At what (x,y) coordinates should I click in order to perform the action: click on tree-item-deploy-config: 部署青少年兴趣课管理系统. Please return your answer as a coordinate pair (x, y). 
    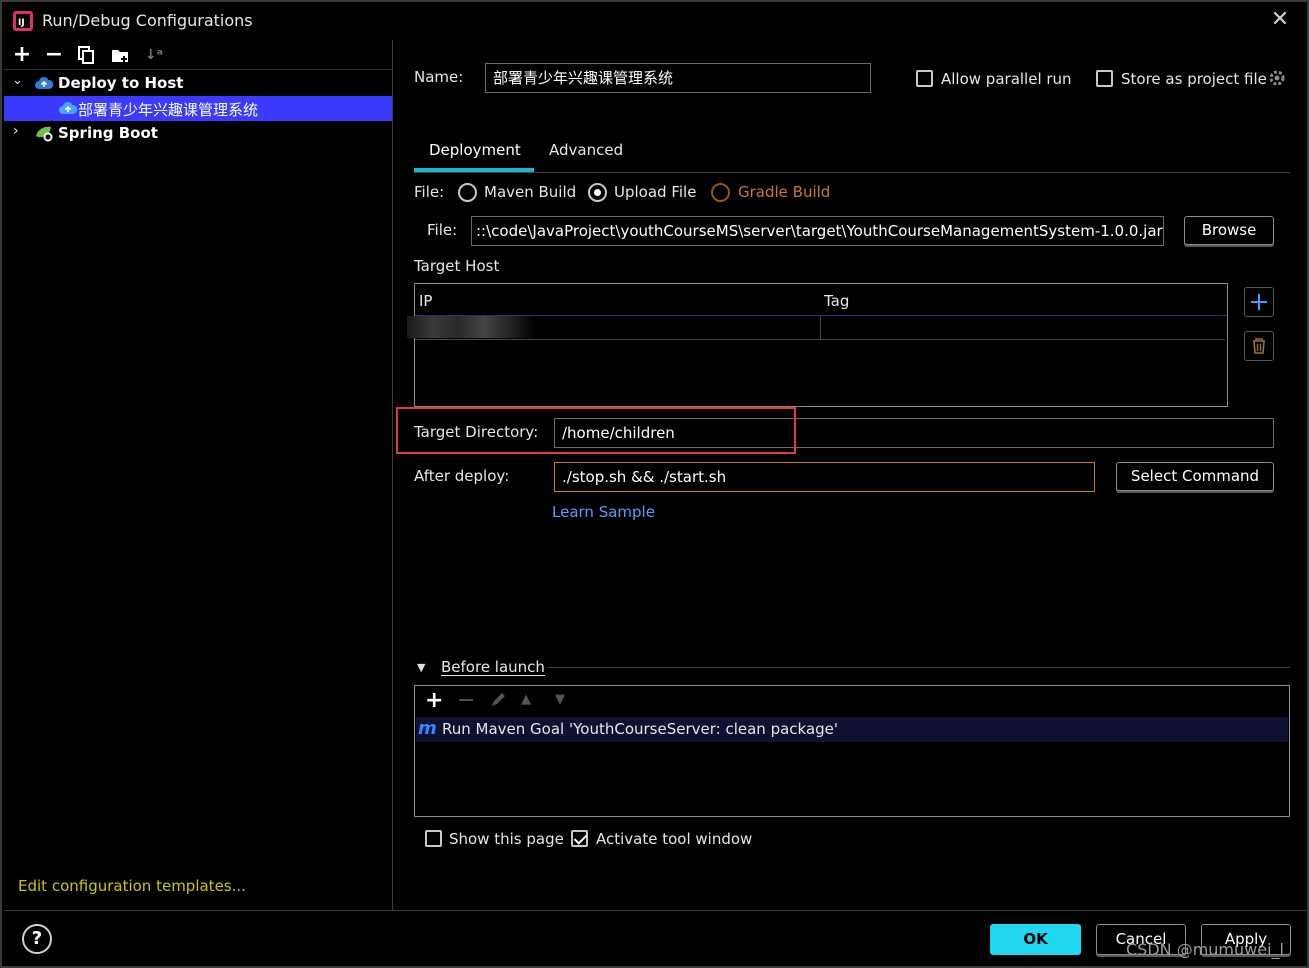
    Looking at the image, I should click on (198, 108).